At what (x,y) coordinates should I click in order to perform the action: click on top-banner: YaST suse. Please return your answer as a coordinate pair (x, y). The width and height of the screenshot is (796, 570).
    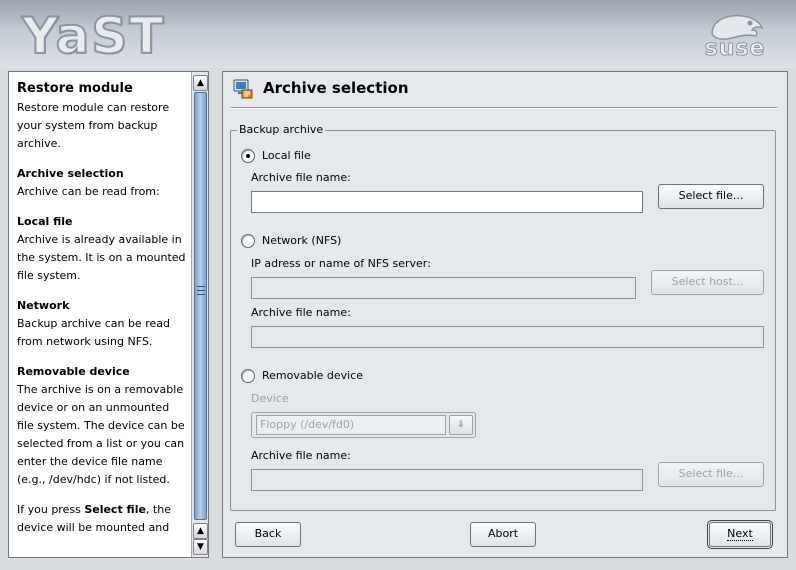
    Looking at the image, I should click on (398, 34).